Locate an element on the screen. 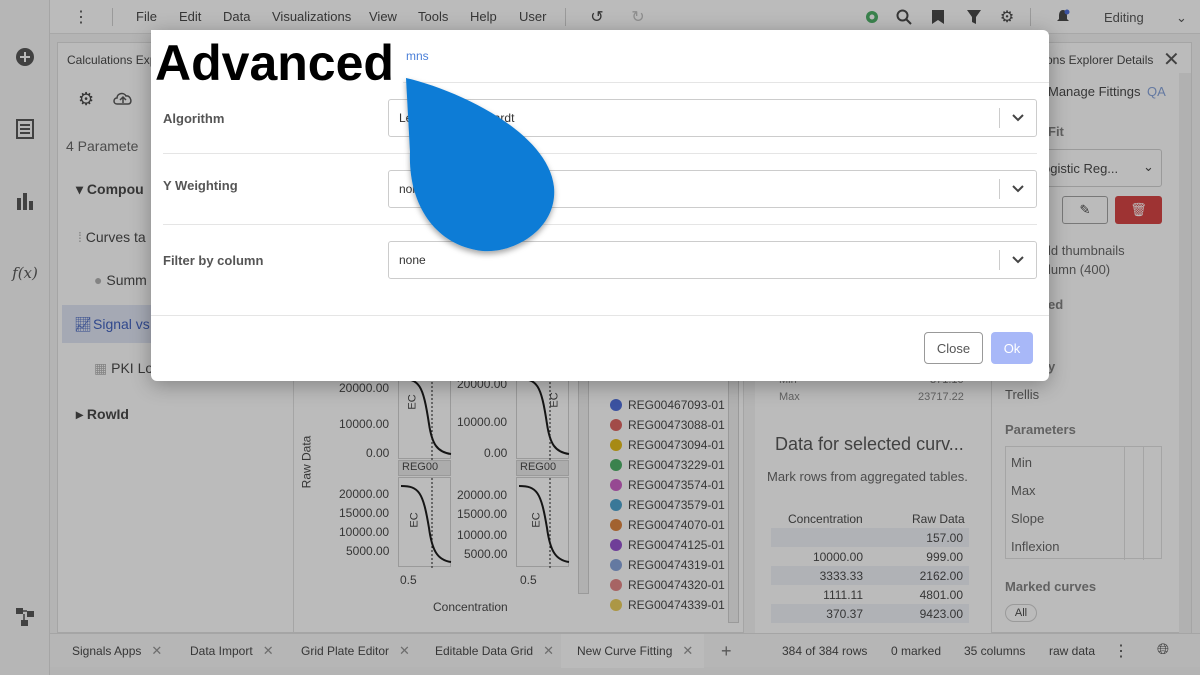 This screenshot has width=1200, height=675. filter-by-column-label: Filter by column is located at coordinates (213, 260).